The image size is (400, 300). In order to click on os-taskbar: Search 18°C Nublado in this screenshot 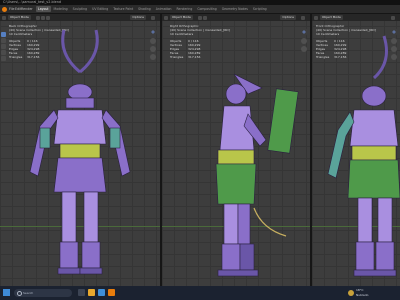, I will do `click(200, 293)`.